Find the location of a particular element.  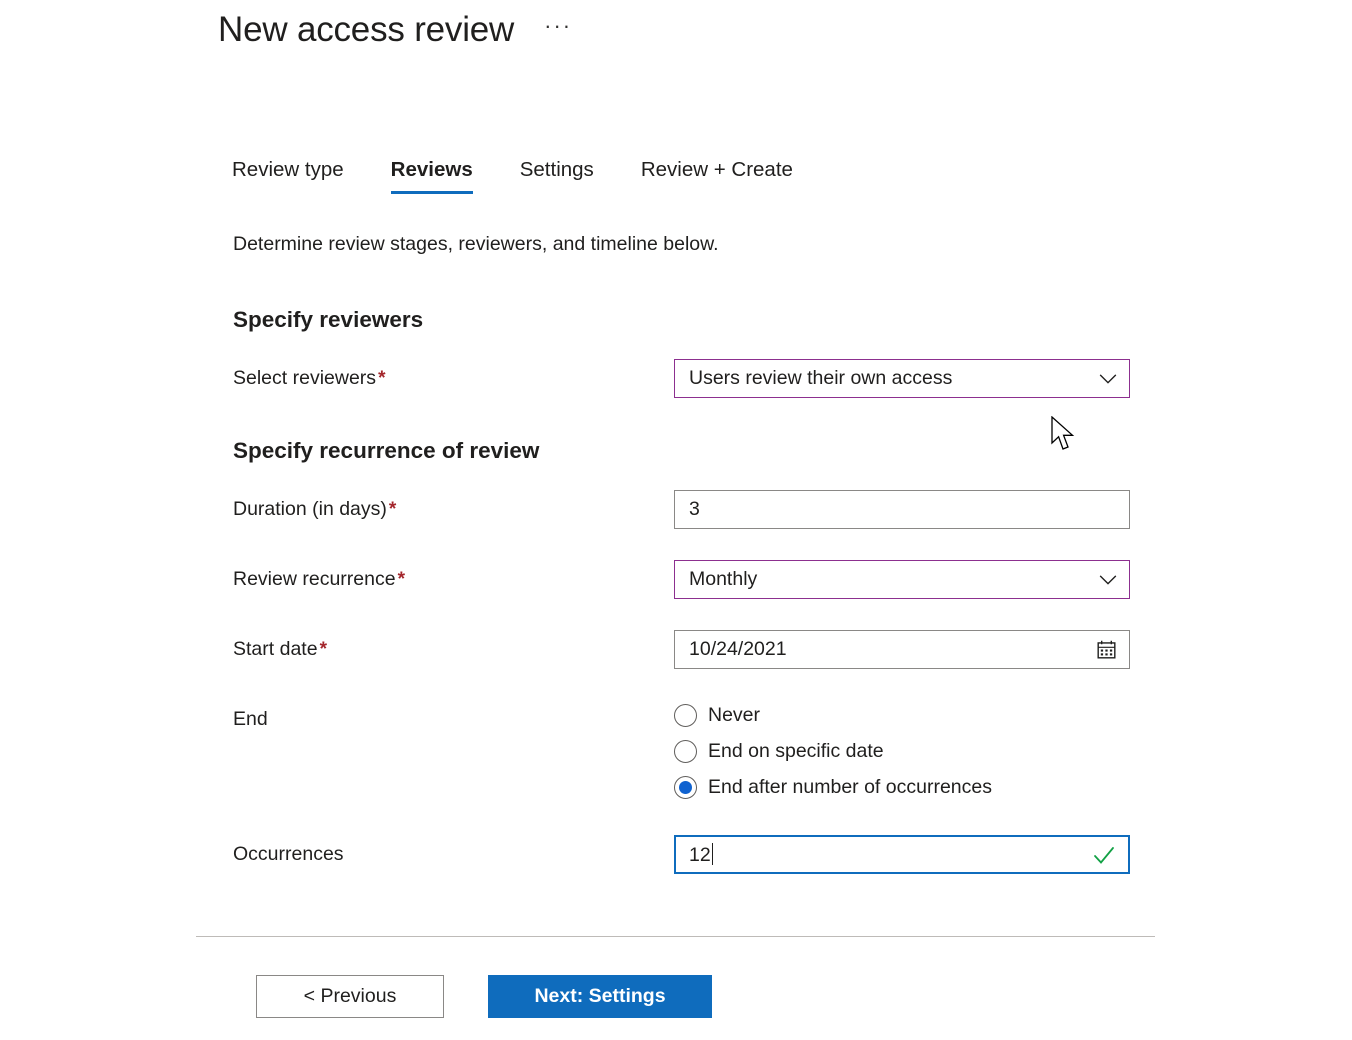

checkmark-valid-icon is located at coordinates (1104, 855).